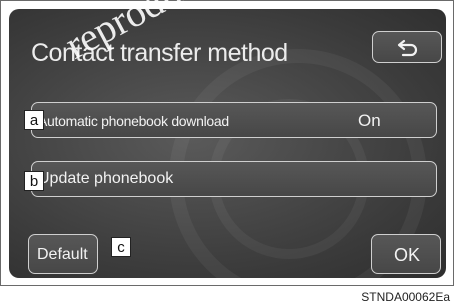 The width and height of the screenshot is (454, 306). I want to click on automatic-phonebook-download-button: Automatic phonebook download On, so click(234, 120).